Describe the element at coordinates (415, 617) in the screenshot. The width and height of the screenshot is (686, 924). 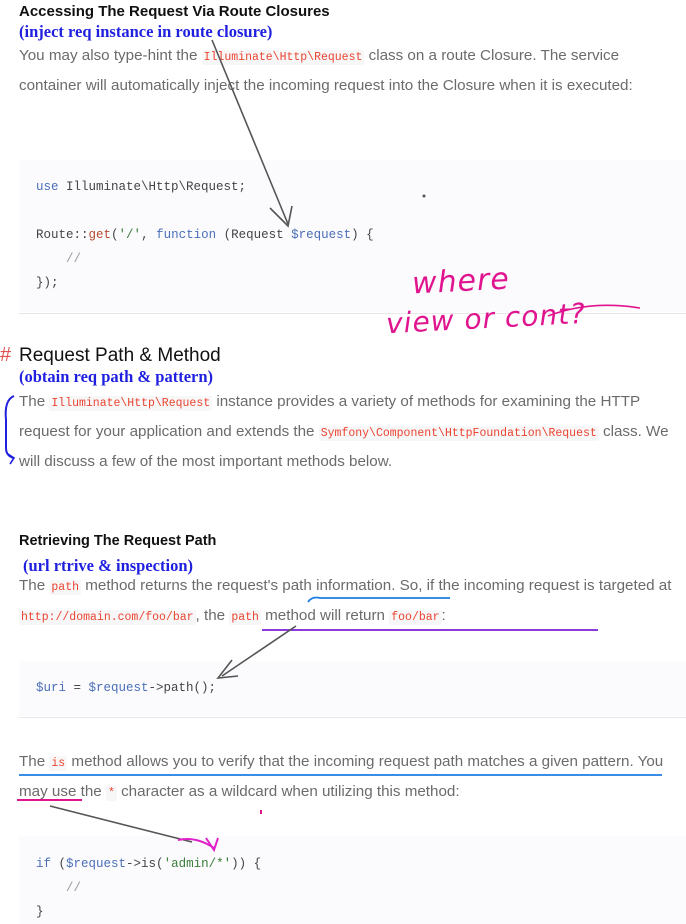
I see `inline-code-foo-bar: foo/bar` at that location.